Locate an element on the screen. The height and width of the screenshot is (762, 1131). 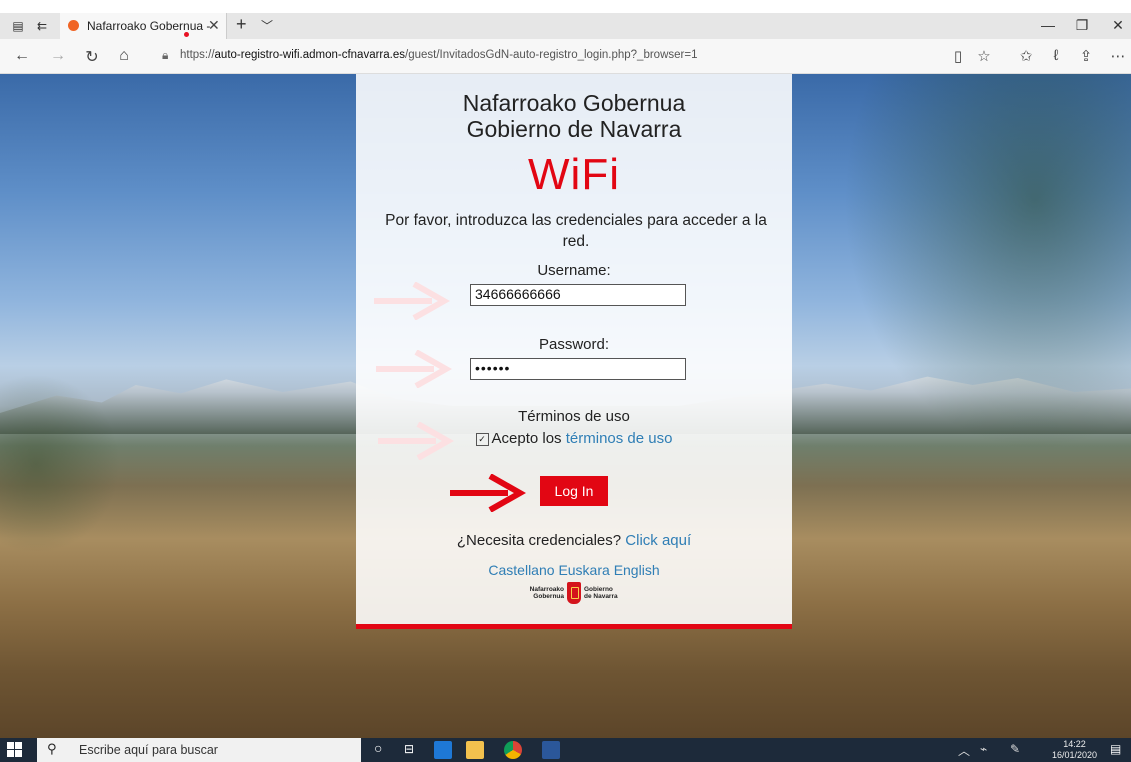
terms-heading: Términos de uso is located at coordinates (574, 416).